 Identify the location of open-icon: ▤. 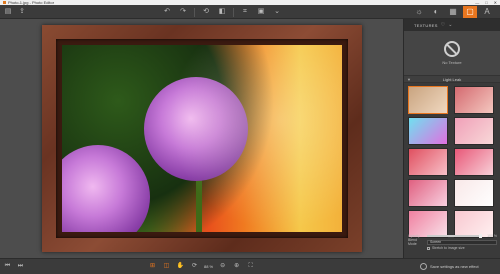
(8, 12).